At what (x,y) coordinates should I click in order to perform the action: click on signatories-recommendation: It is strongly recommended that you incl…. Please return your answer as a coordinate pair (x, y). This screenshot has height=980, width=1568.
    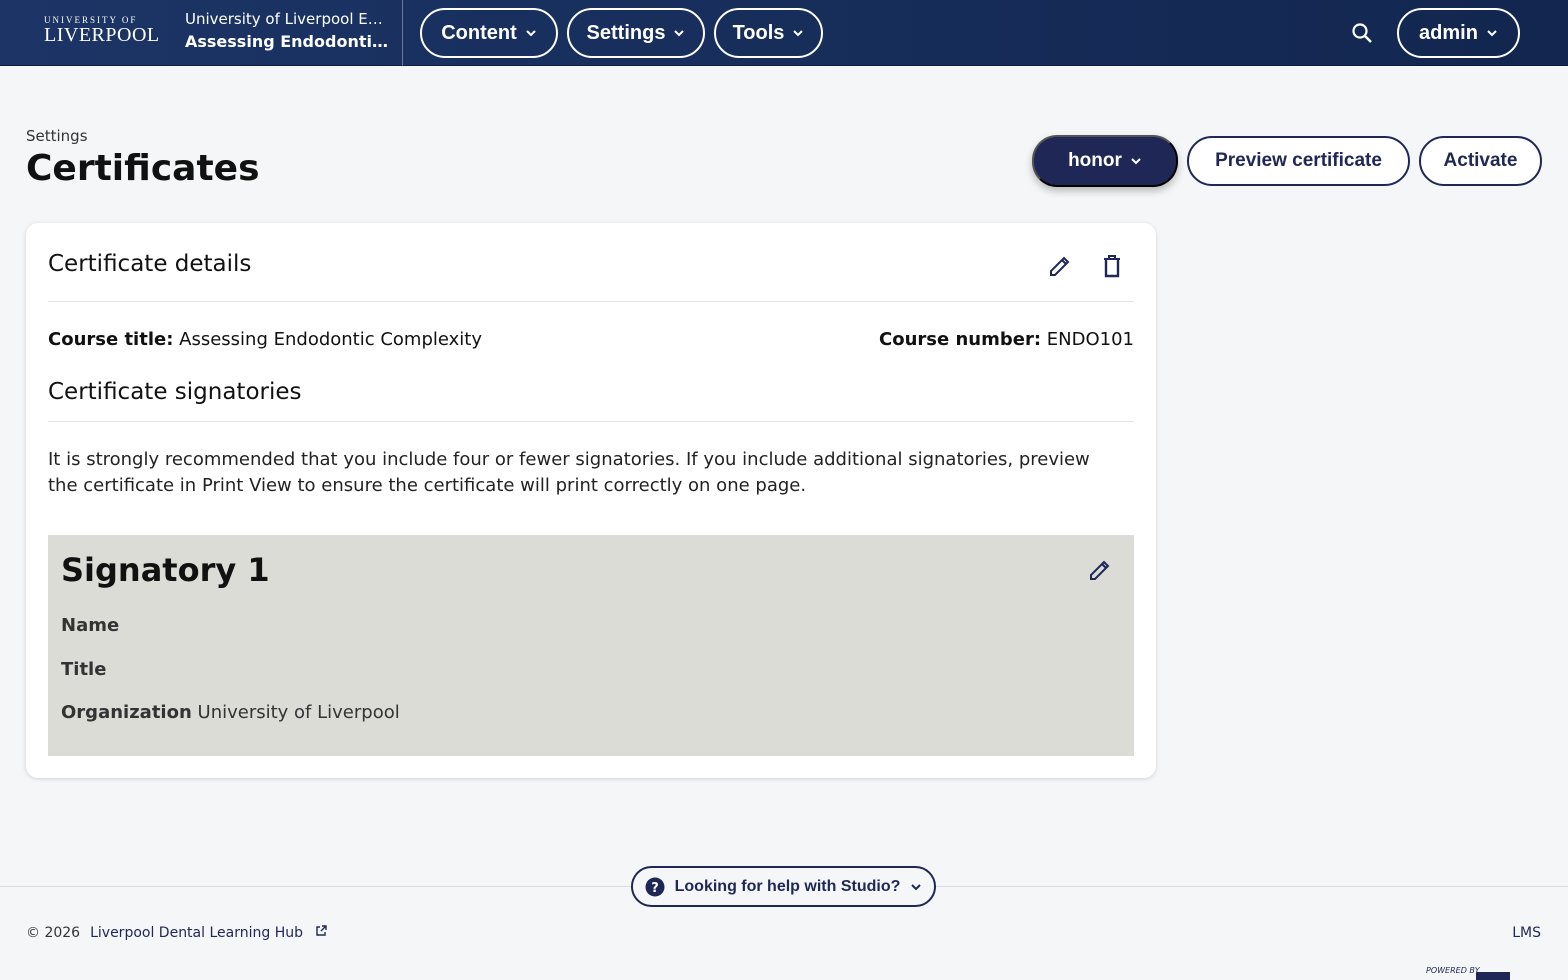
    Looking at the image, I should click on (569, 472).